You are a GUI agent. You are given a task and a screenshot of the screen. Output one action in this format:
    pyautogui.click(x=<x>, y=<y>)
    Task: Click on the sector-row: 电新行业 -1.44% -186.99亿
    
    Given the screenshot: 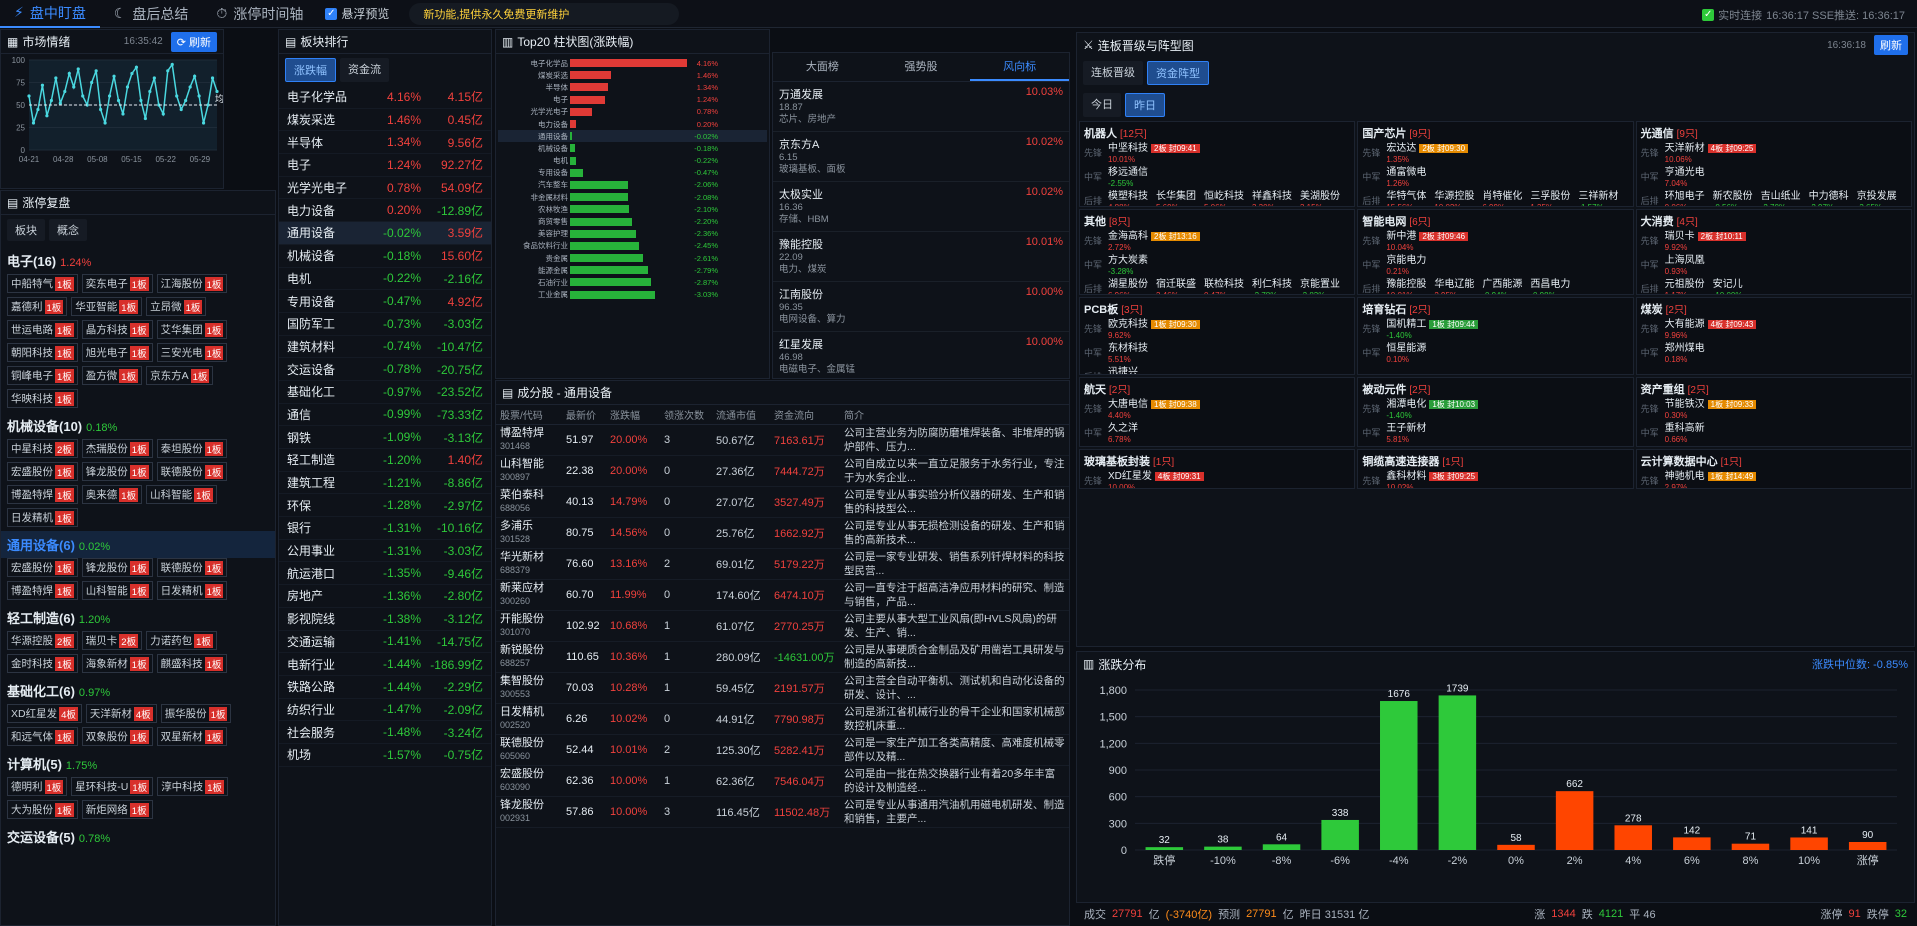 What is the action you would take?
    pyautogui.click(x=385, y=664)
    